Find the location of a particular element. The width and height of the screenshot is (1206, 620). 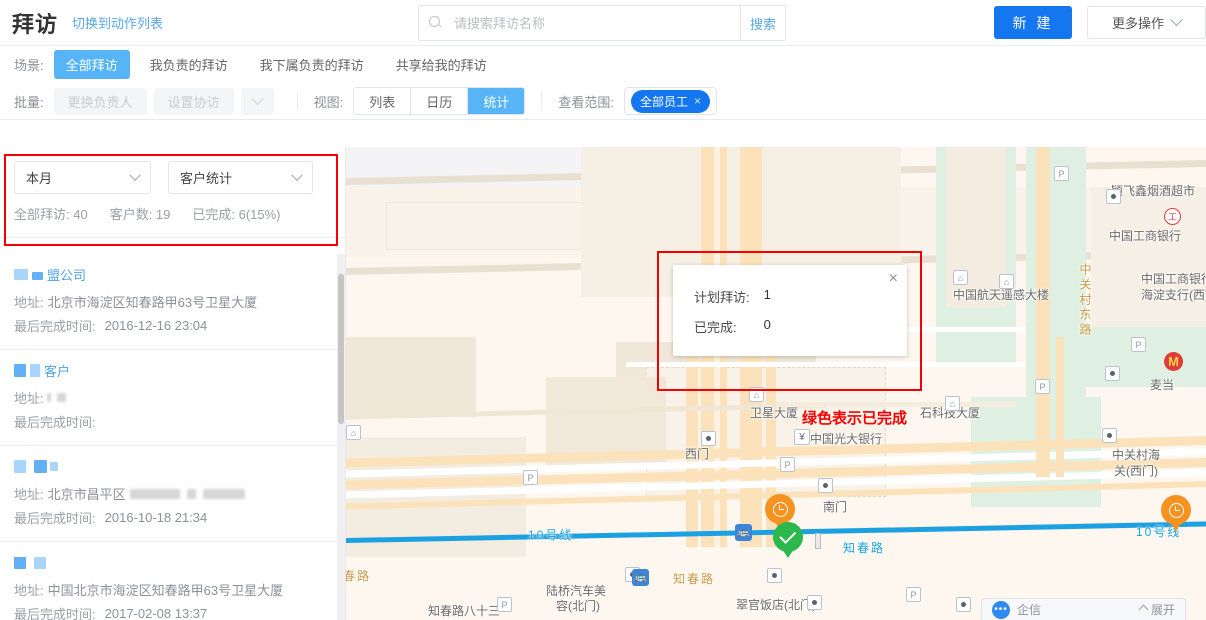

list-item-address: 地址: 中国北京市海淀区知春路甲63号卫星大厦 is located at coordinates (172, 589).